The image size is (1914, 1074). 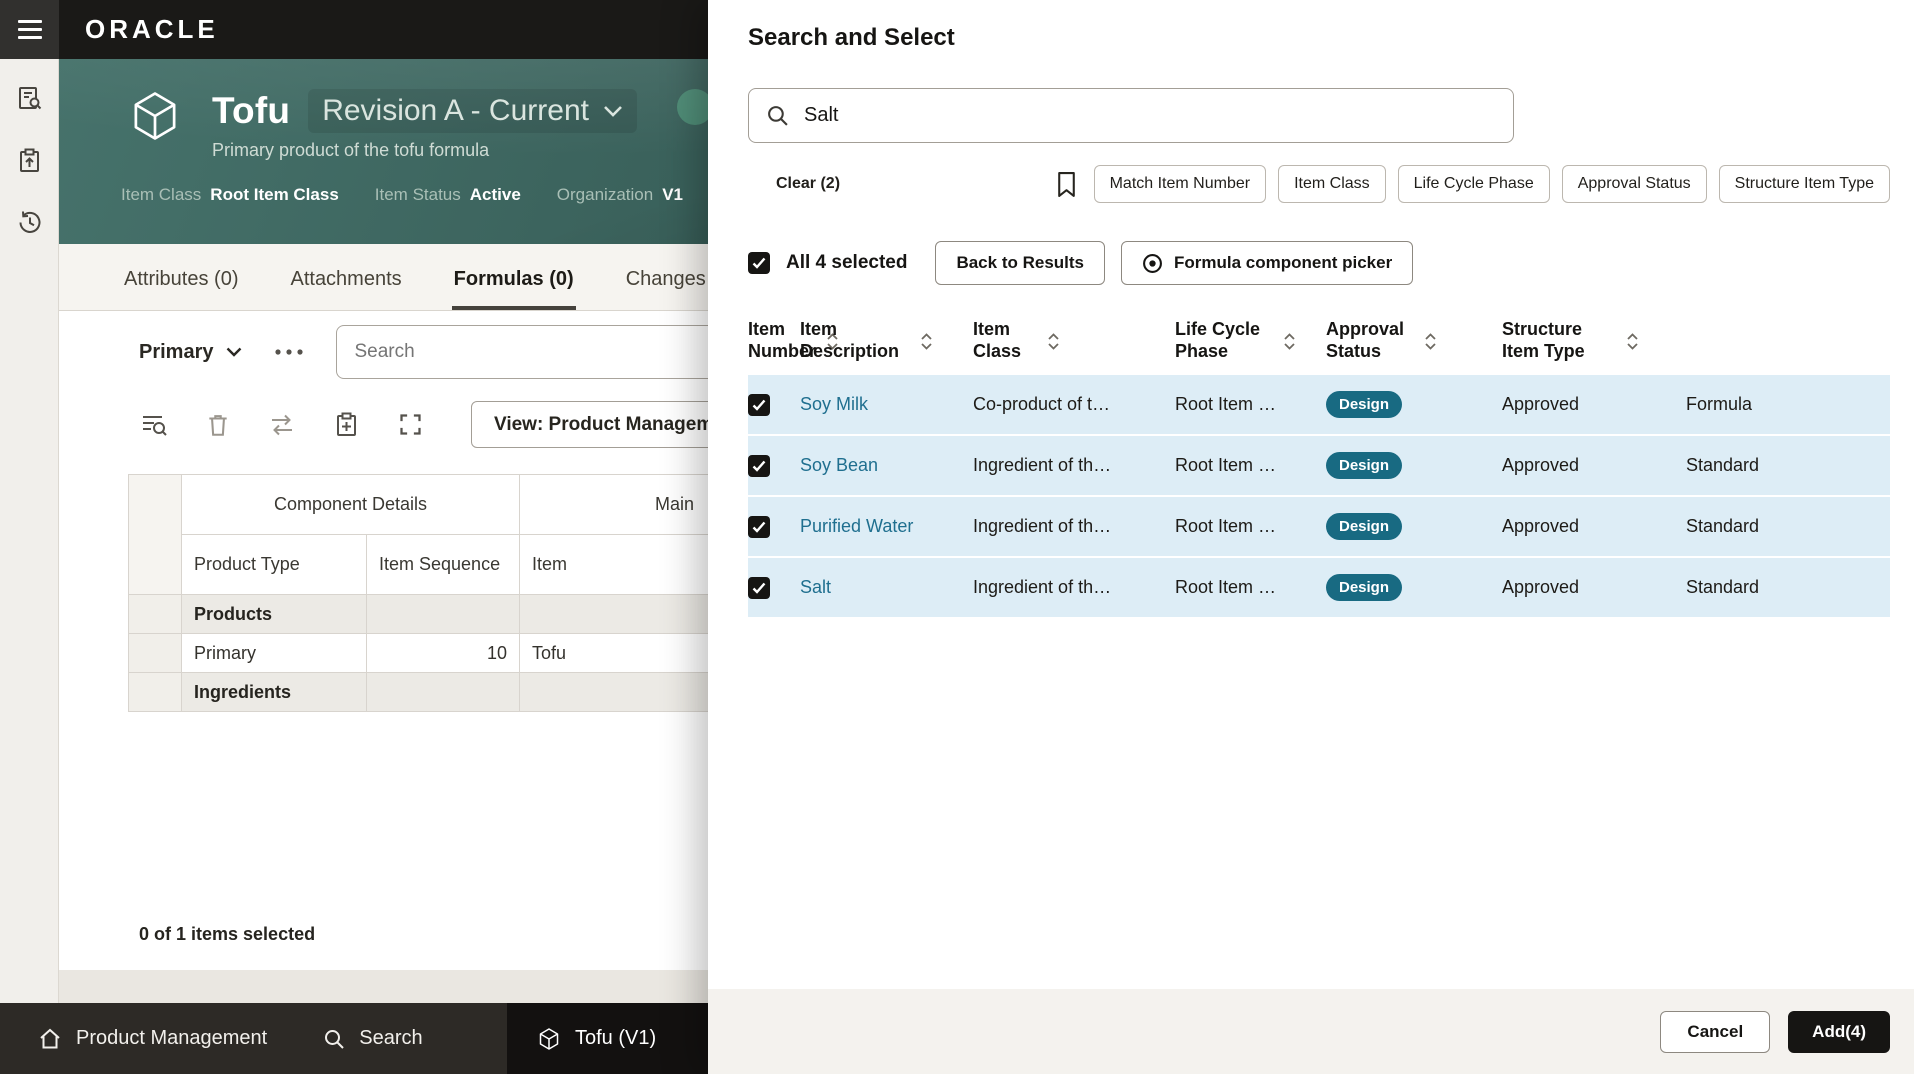 I want to click on item-meta-field: Item Status Active, so click(x=448, y=195).